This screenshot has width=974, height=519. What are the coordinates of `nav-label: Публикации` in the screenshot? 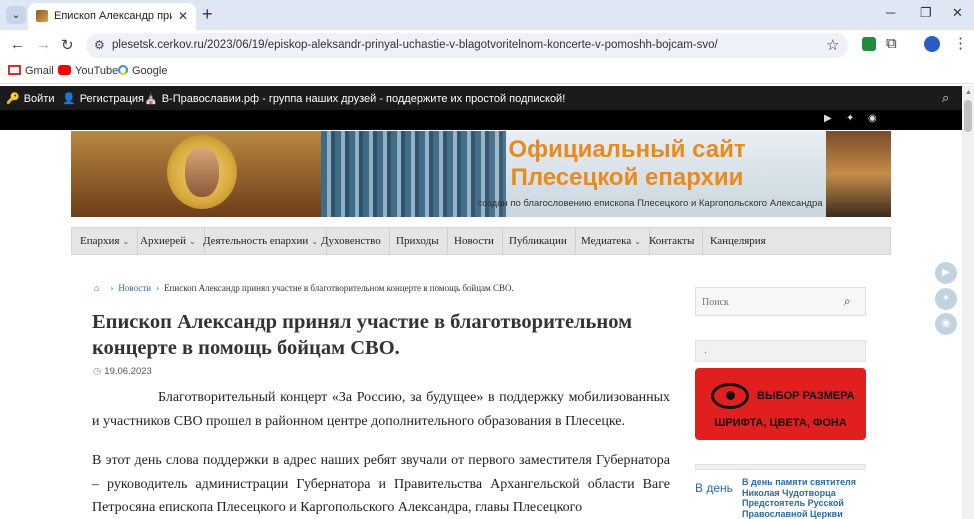 It's located at (538, 241).